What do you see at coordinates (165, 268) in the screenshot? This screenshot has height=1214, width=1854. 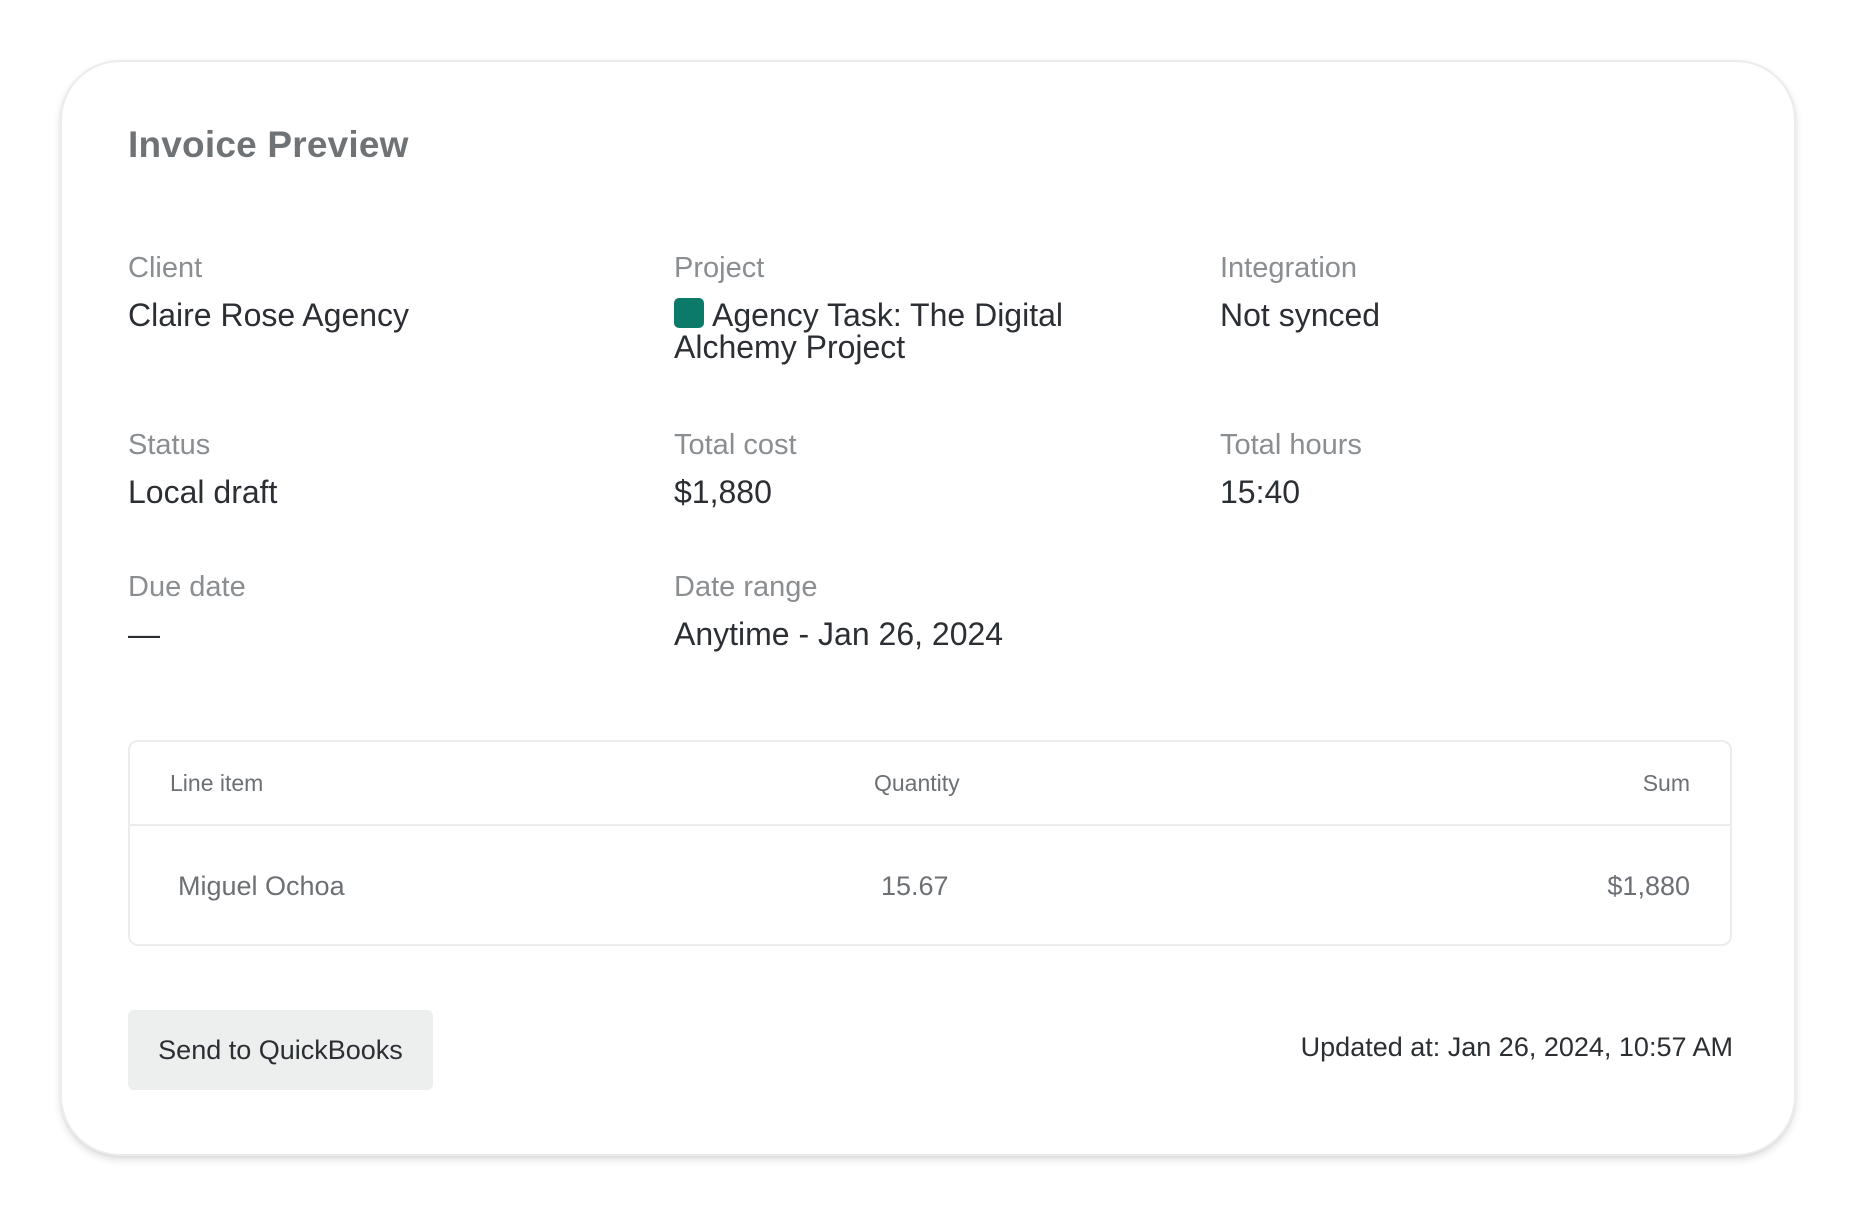 I see `client-label: Client` at bounding box center [165, 268].